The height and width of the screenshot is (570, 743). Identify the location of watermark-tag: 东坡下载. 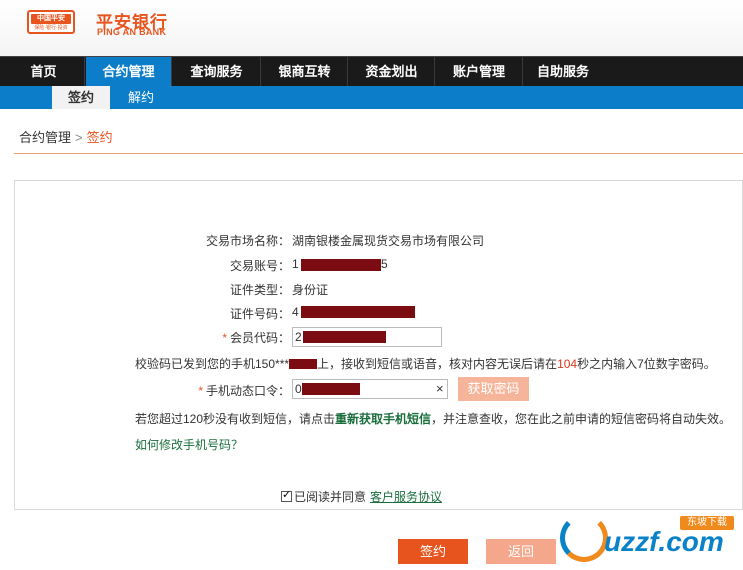
(707, 523).